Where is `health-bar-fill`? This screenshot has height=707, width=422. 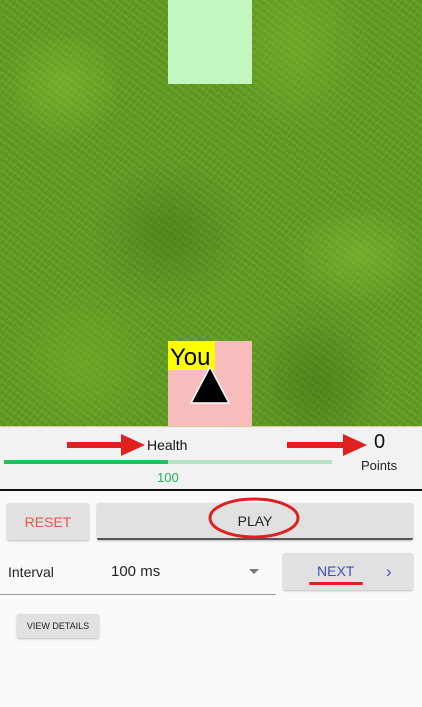 health-bar-fill is located at coordinates (86, 462).